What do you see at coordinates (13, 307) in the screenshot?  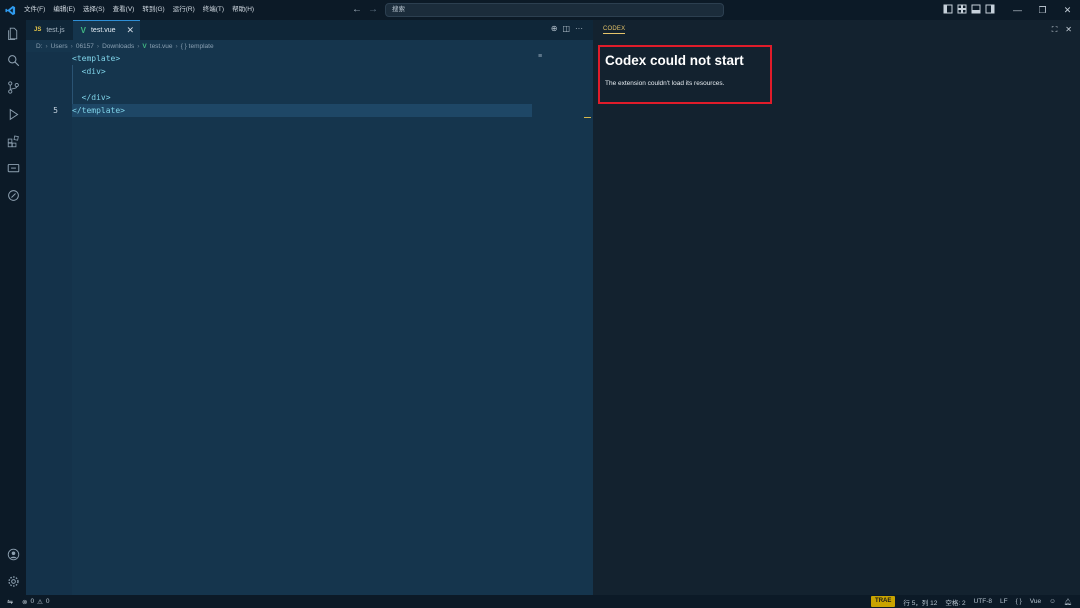 I see `activity-bar` at bounding box center [13, 307].